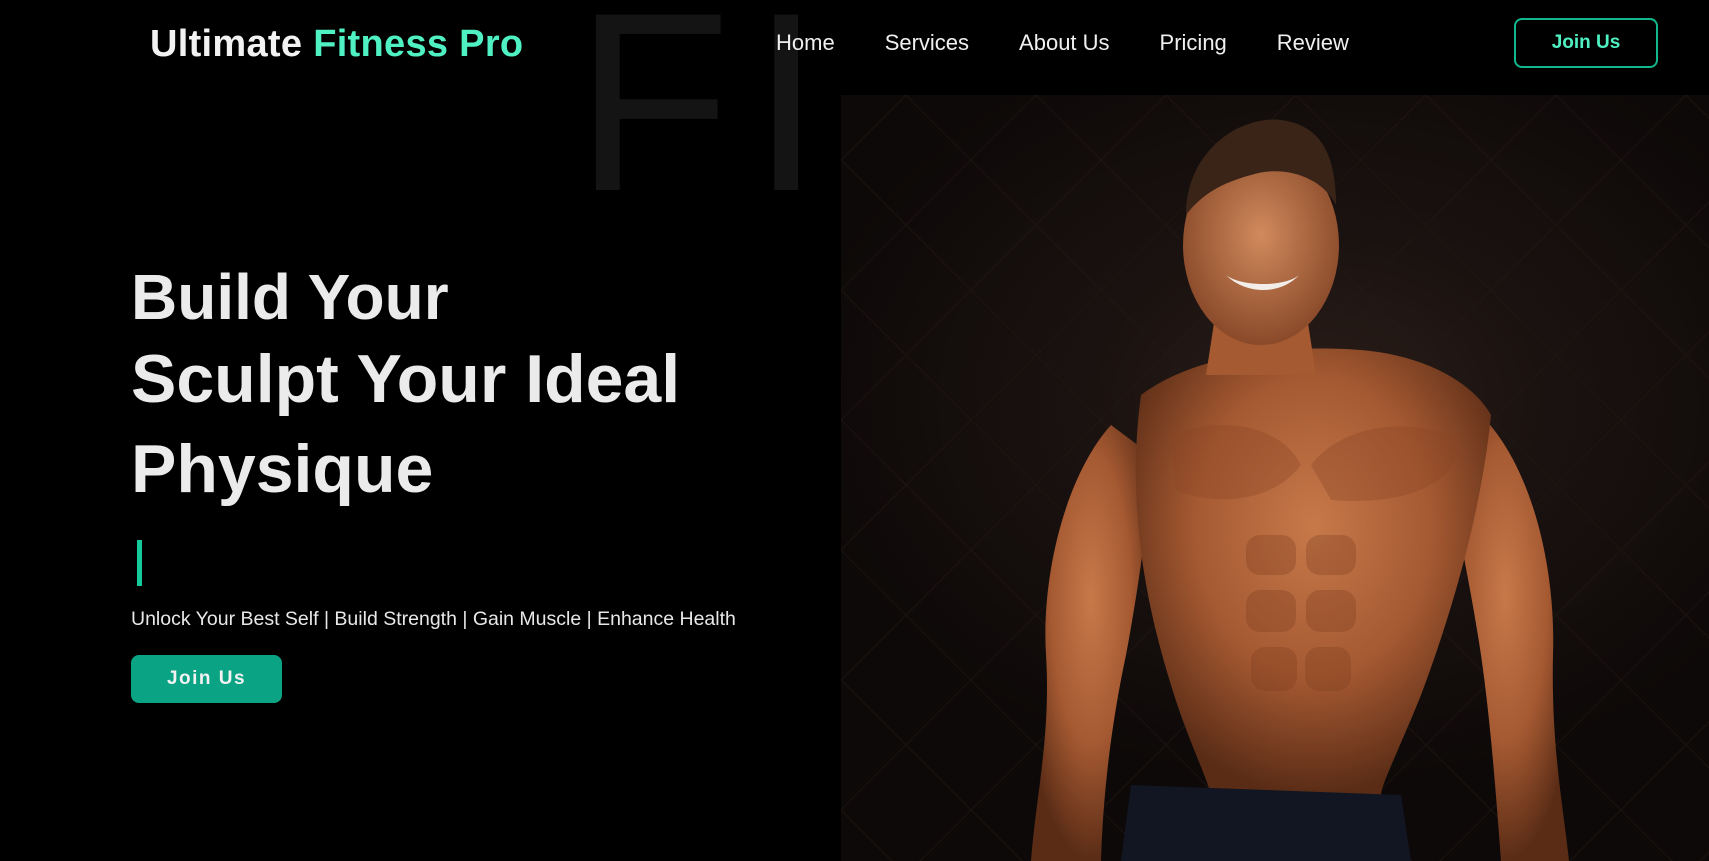 This screenshot has width=1709, height=861. I want to click on typing-cursor, so click(139, 563).